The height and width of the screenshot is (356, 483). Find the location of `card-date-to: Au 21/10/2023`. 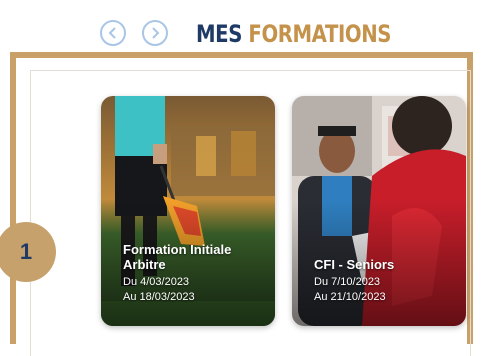

card-date-to: Au 21/10/2023 is located at coordinates (350, 297).